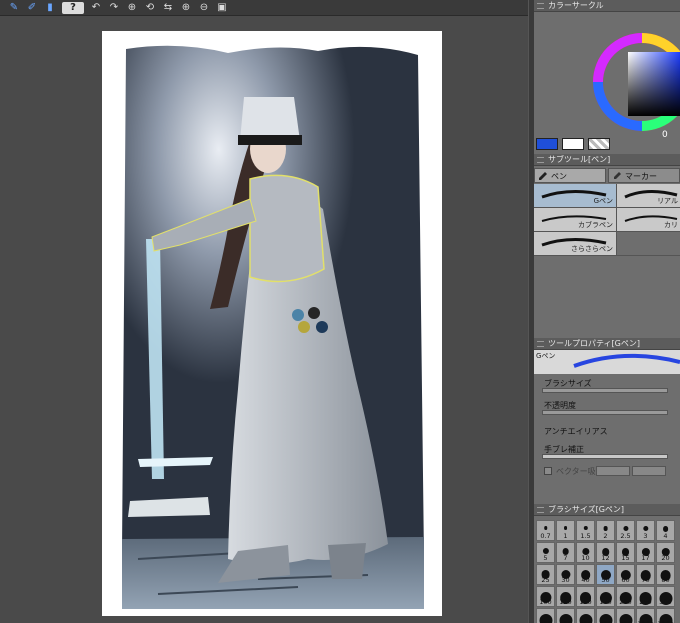 The image size is (680, 623). What do you see at coordinates (665, 615) in the screenshot?
I see `brush-size-option: 1200` at bounding box center [665, 615].